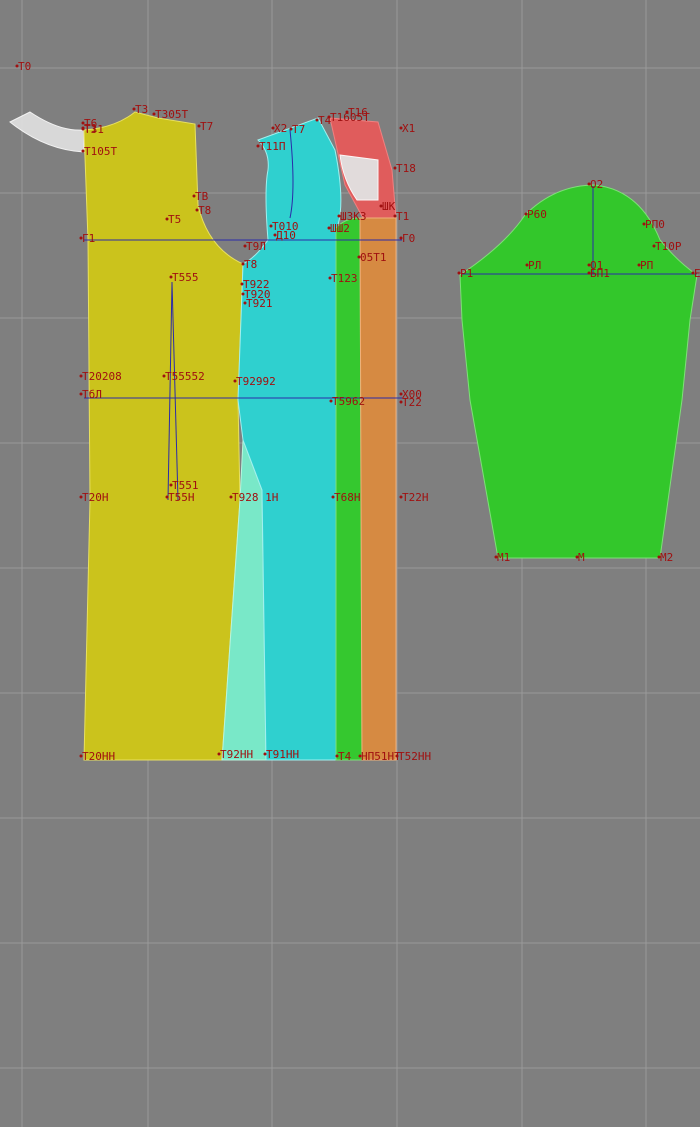 Image resolution: width=700 pixels, height=1127 pixels. Describe the element at coordinates (654, 246) in the screenshot. I see `point-marker-t10r` at that location.